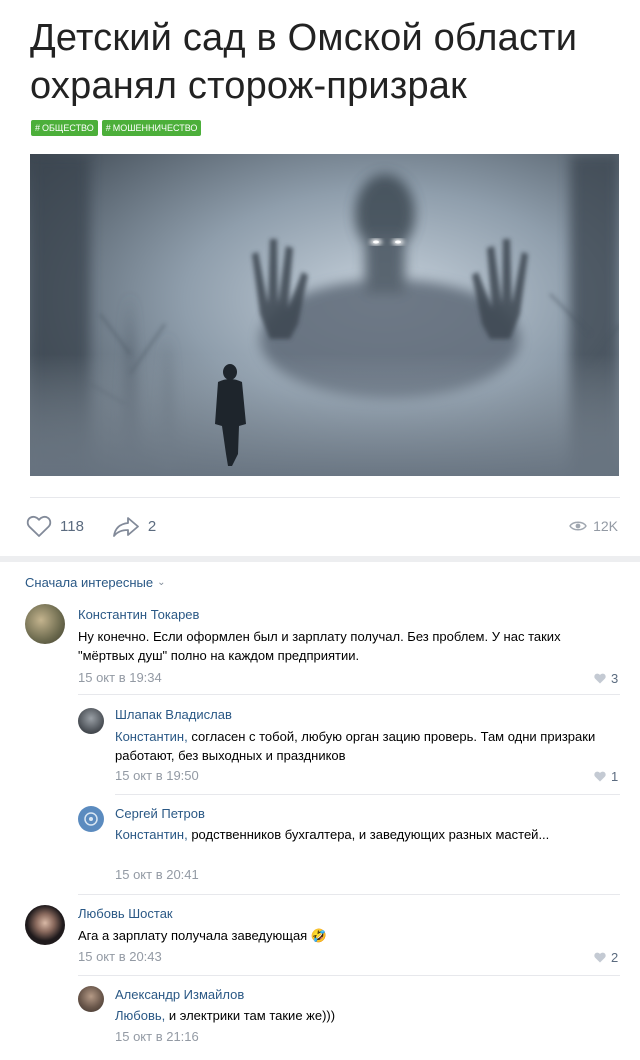  What do you see at coordinates (105, 526) in the screenshot?
I see `post-actions: 118 2` at bounding box center [105, 526].